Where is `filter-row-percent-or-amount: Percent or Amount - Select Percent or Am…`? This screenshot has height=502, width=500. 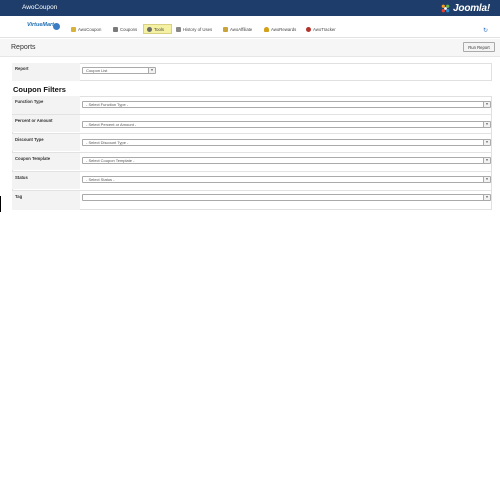
filter-row-percent-or-amount: Percent or Amount - Select Percent or Am… is located at coordinates (252, 123).